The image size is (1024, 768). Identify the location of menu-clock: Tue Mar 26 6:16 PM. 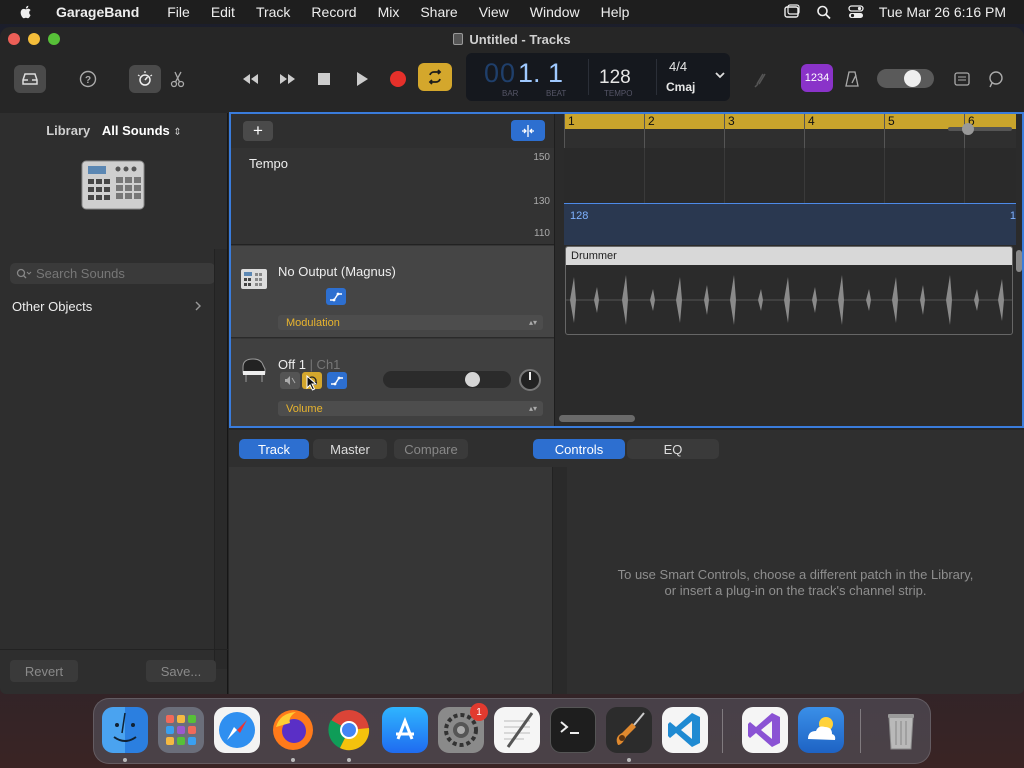
(942, 12).